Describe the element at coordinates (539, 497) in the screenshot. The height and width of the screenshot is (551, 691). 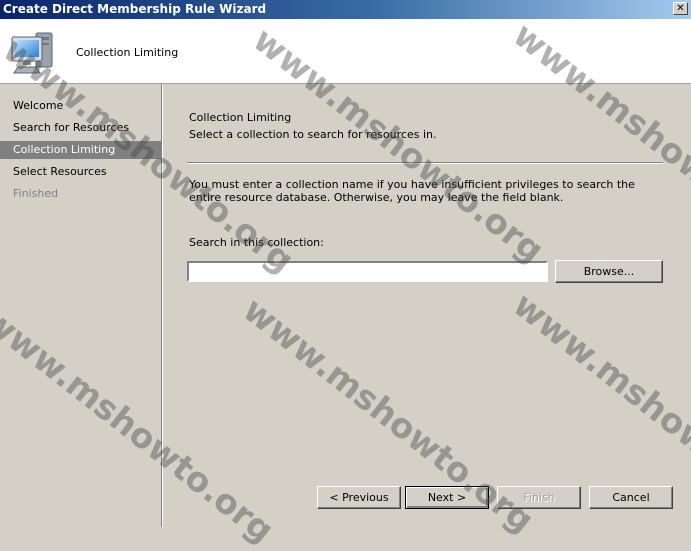
I see `finish-button: Finish` at that location.